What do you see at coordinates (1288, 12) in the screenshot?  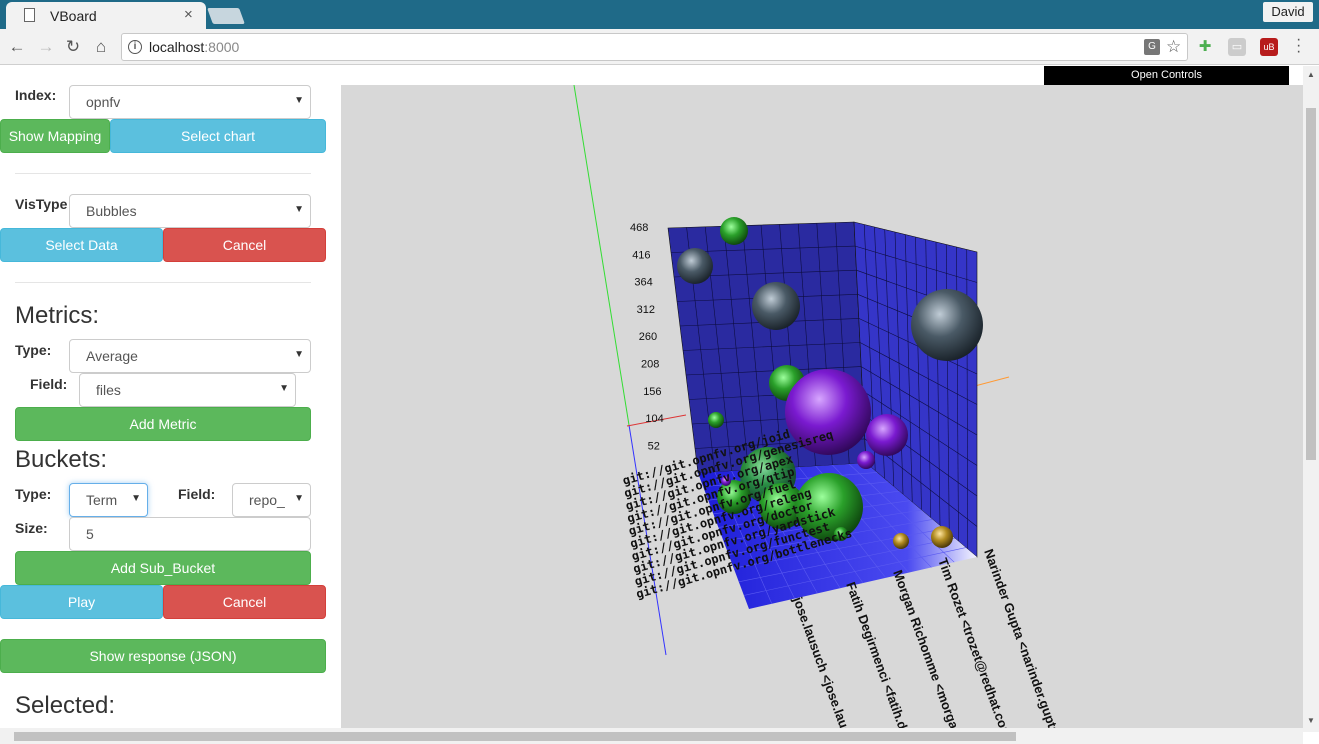 I see `profile-button: David` at bounding box center [1288, 12].